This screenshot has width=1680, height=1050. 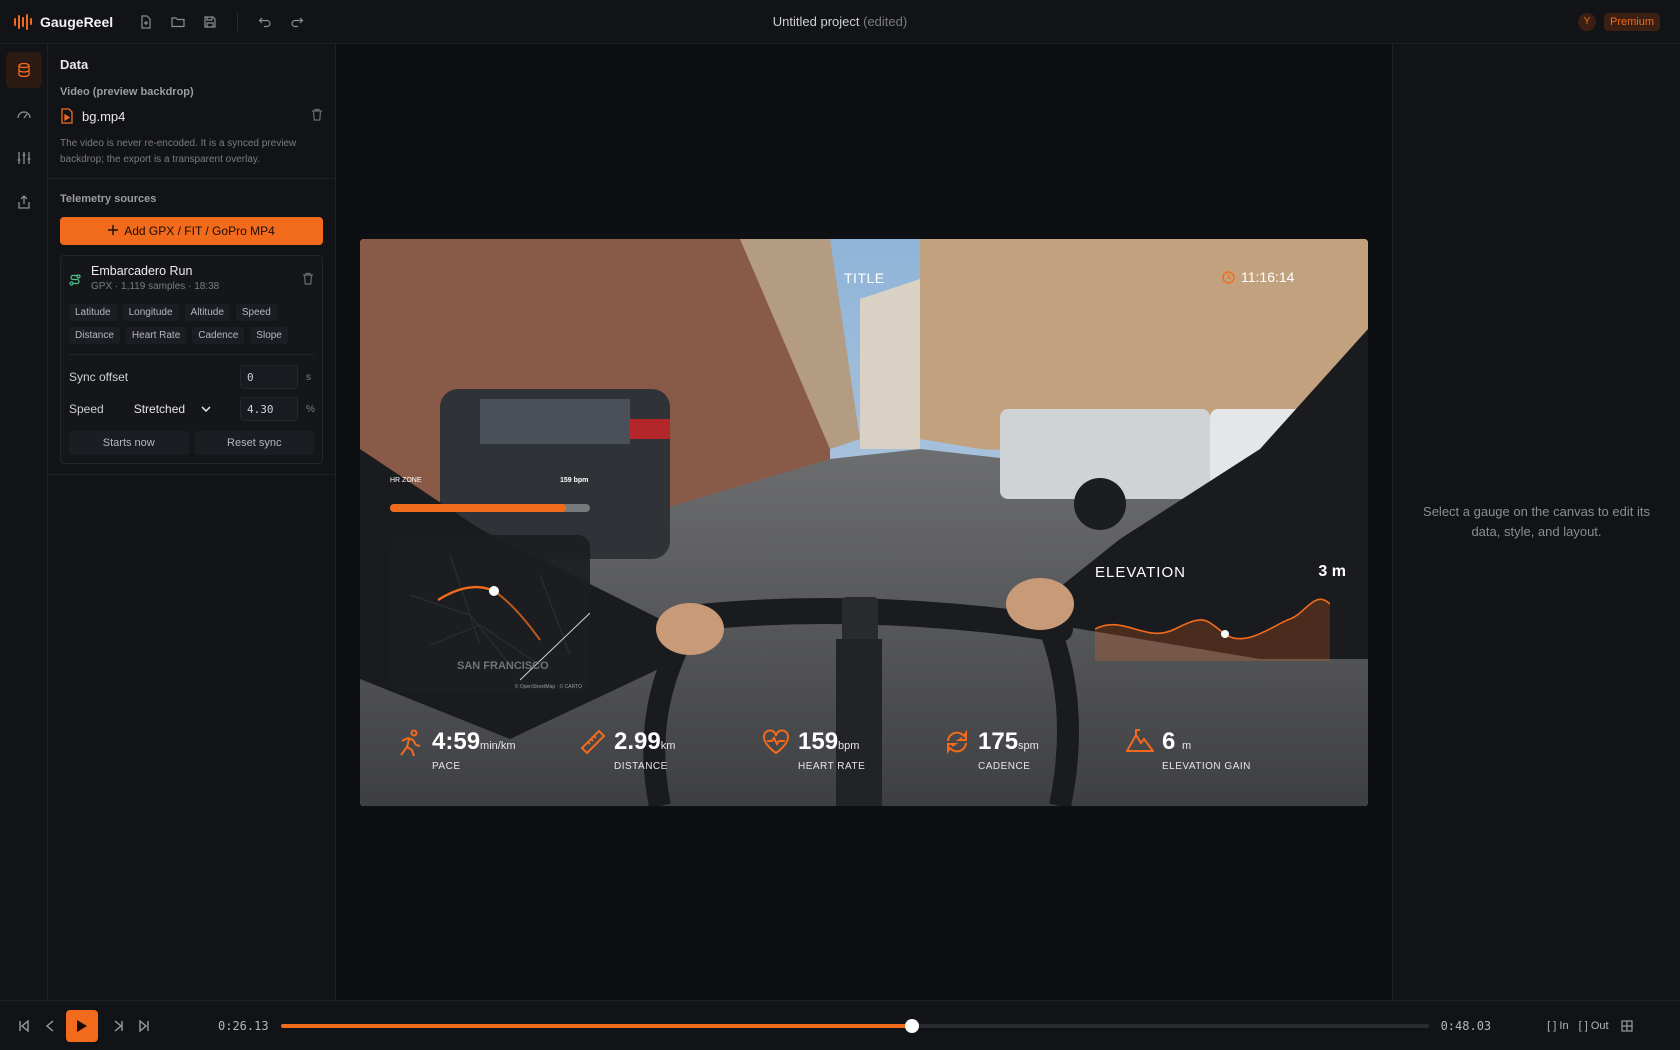 What do you see at coordinates (1594, 1026) in the screenshot?
I see `mark-out-button: [ ] Out` at bounding box center [1594, 1026].